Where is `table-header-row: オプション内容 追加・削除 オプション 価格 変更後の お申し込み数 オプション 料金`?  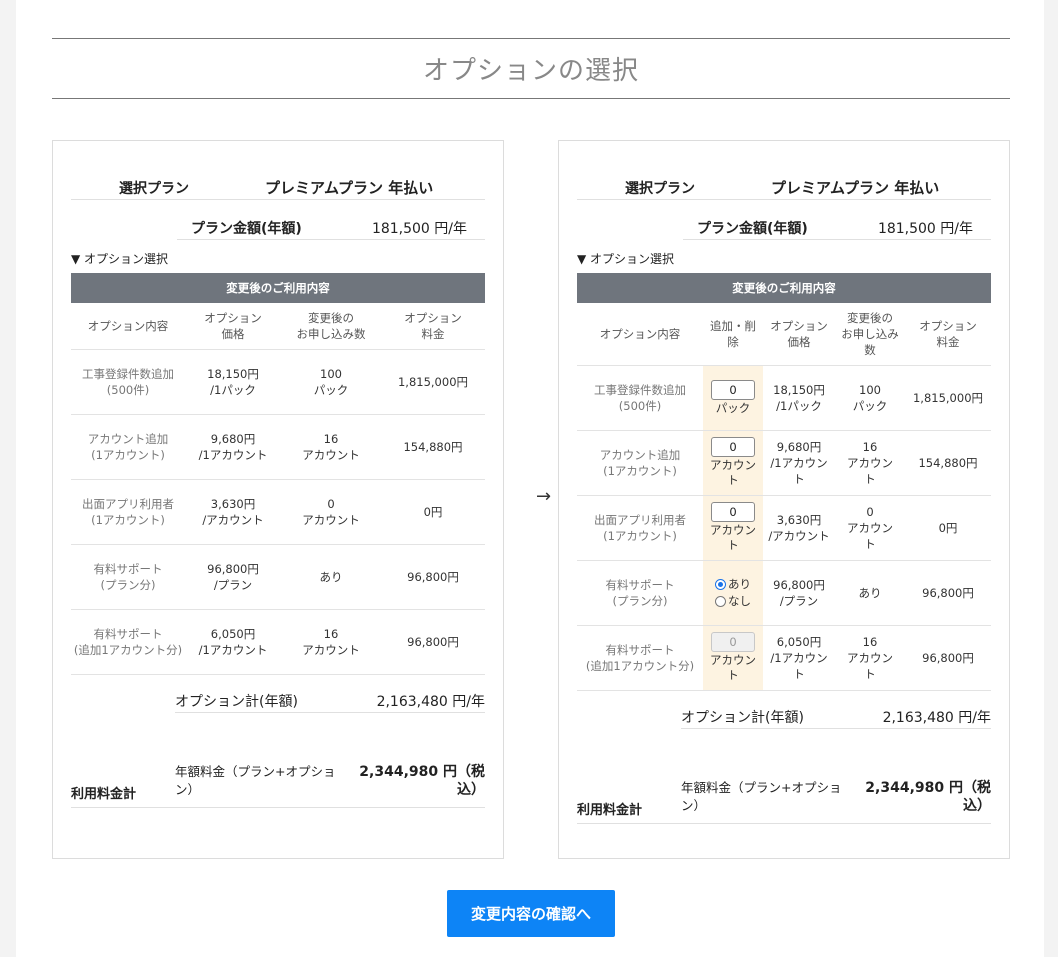
table-header-row: オプション内容 追加・削除 オプション 価格 変更後の お申し込み数 オプション 料金 is located at coordinates (784, 334).